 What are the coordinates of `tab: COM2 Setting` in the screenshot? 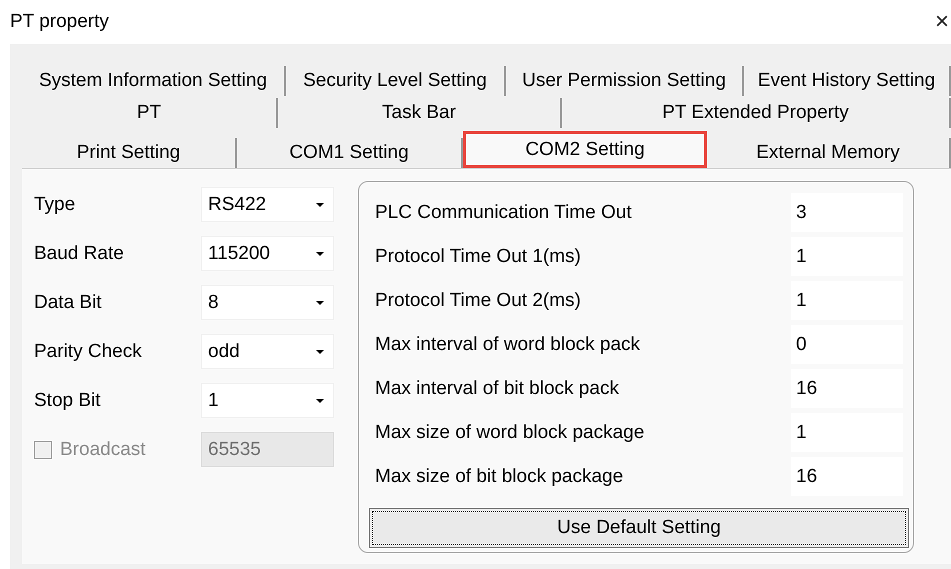 It's located at (585, 149).